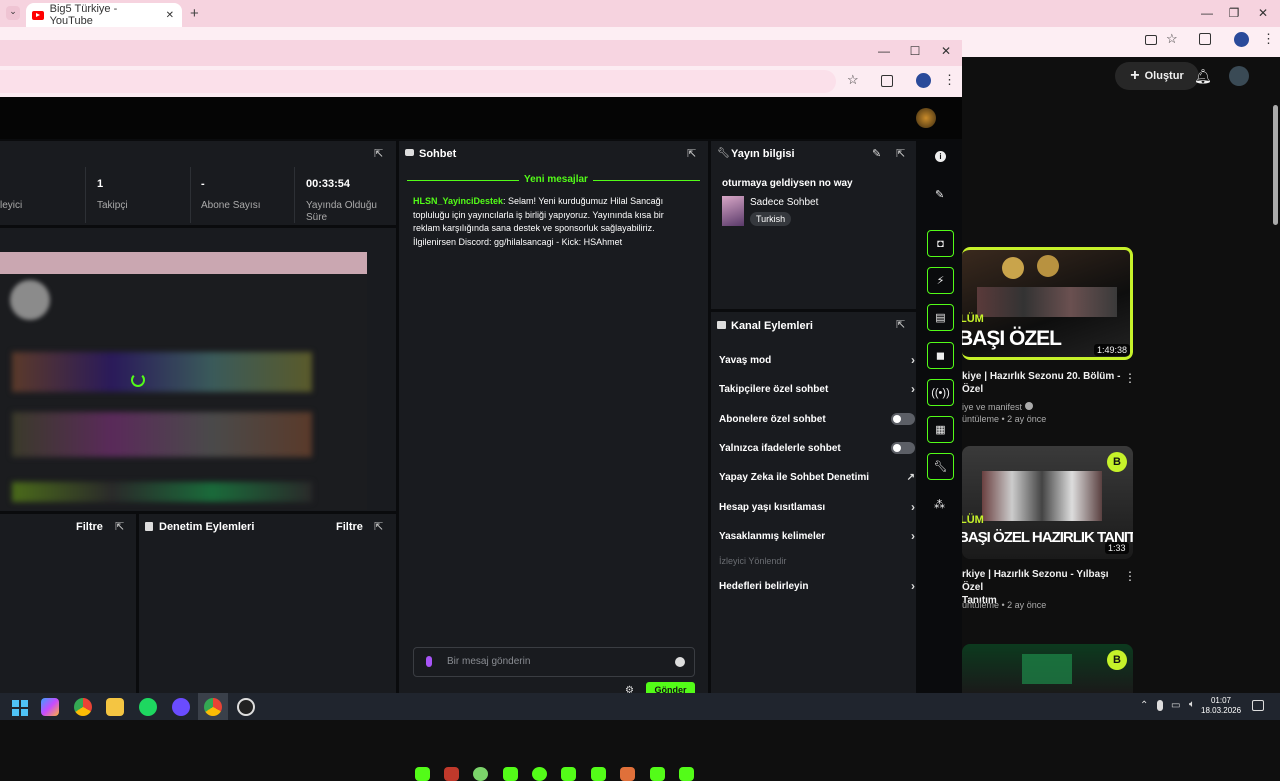 The width and height of the screenshot is (1280, 781). Describe the element at coordinates (940, 429) in the screenshot. I see `layout-button: ▦` at that location.